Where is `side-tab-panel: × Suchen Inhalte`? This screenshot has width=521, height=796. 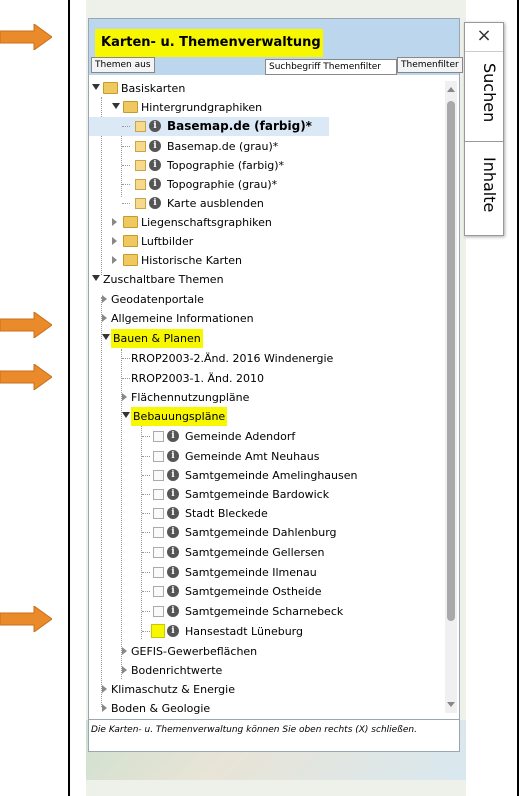 side-tab-panel: × Suchen Inhalte is located at coordinates (484, 129).